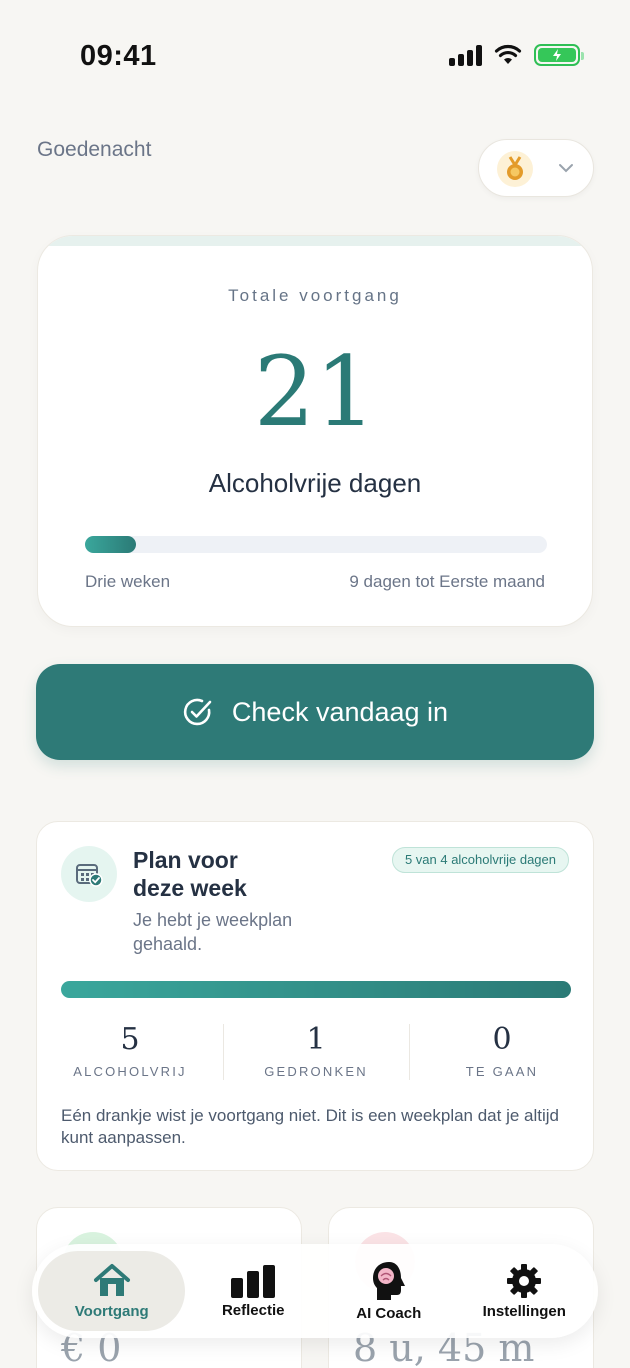  I want to click on status-bar: 09:41, so click(315, 55).